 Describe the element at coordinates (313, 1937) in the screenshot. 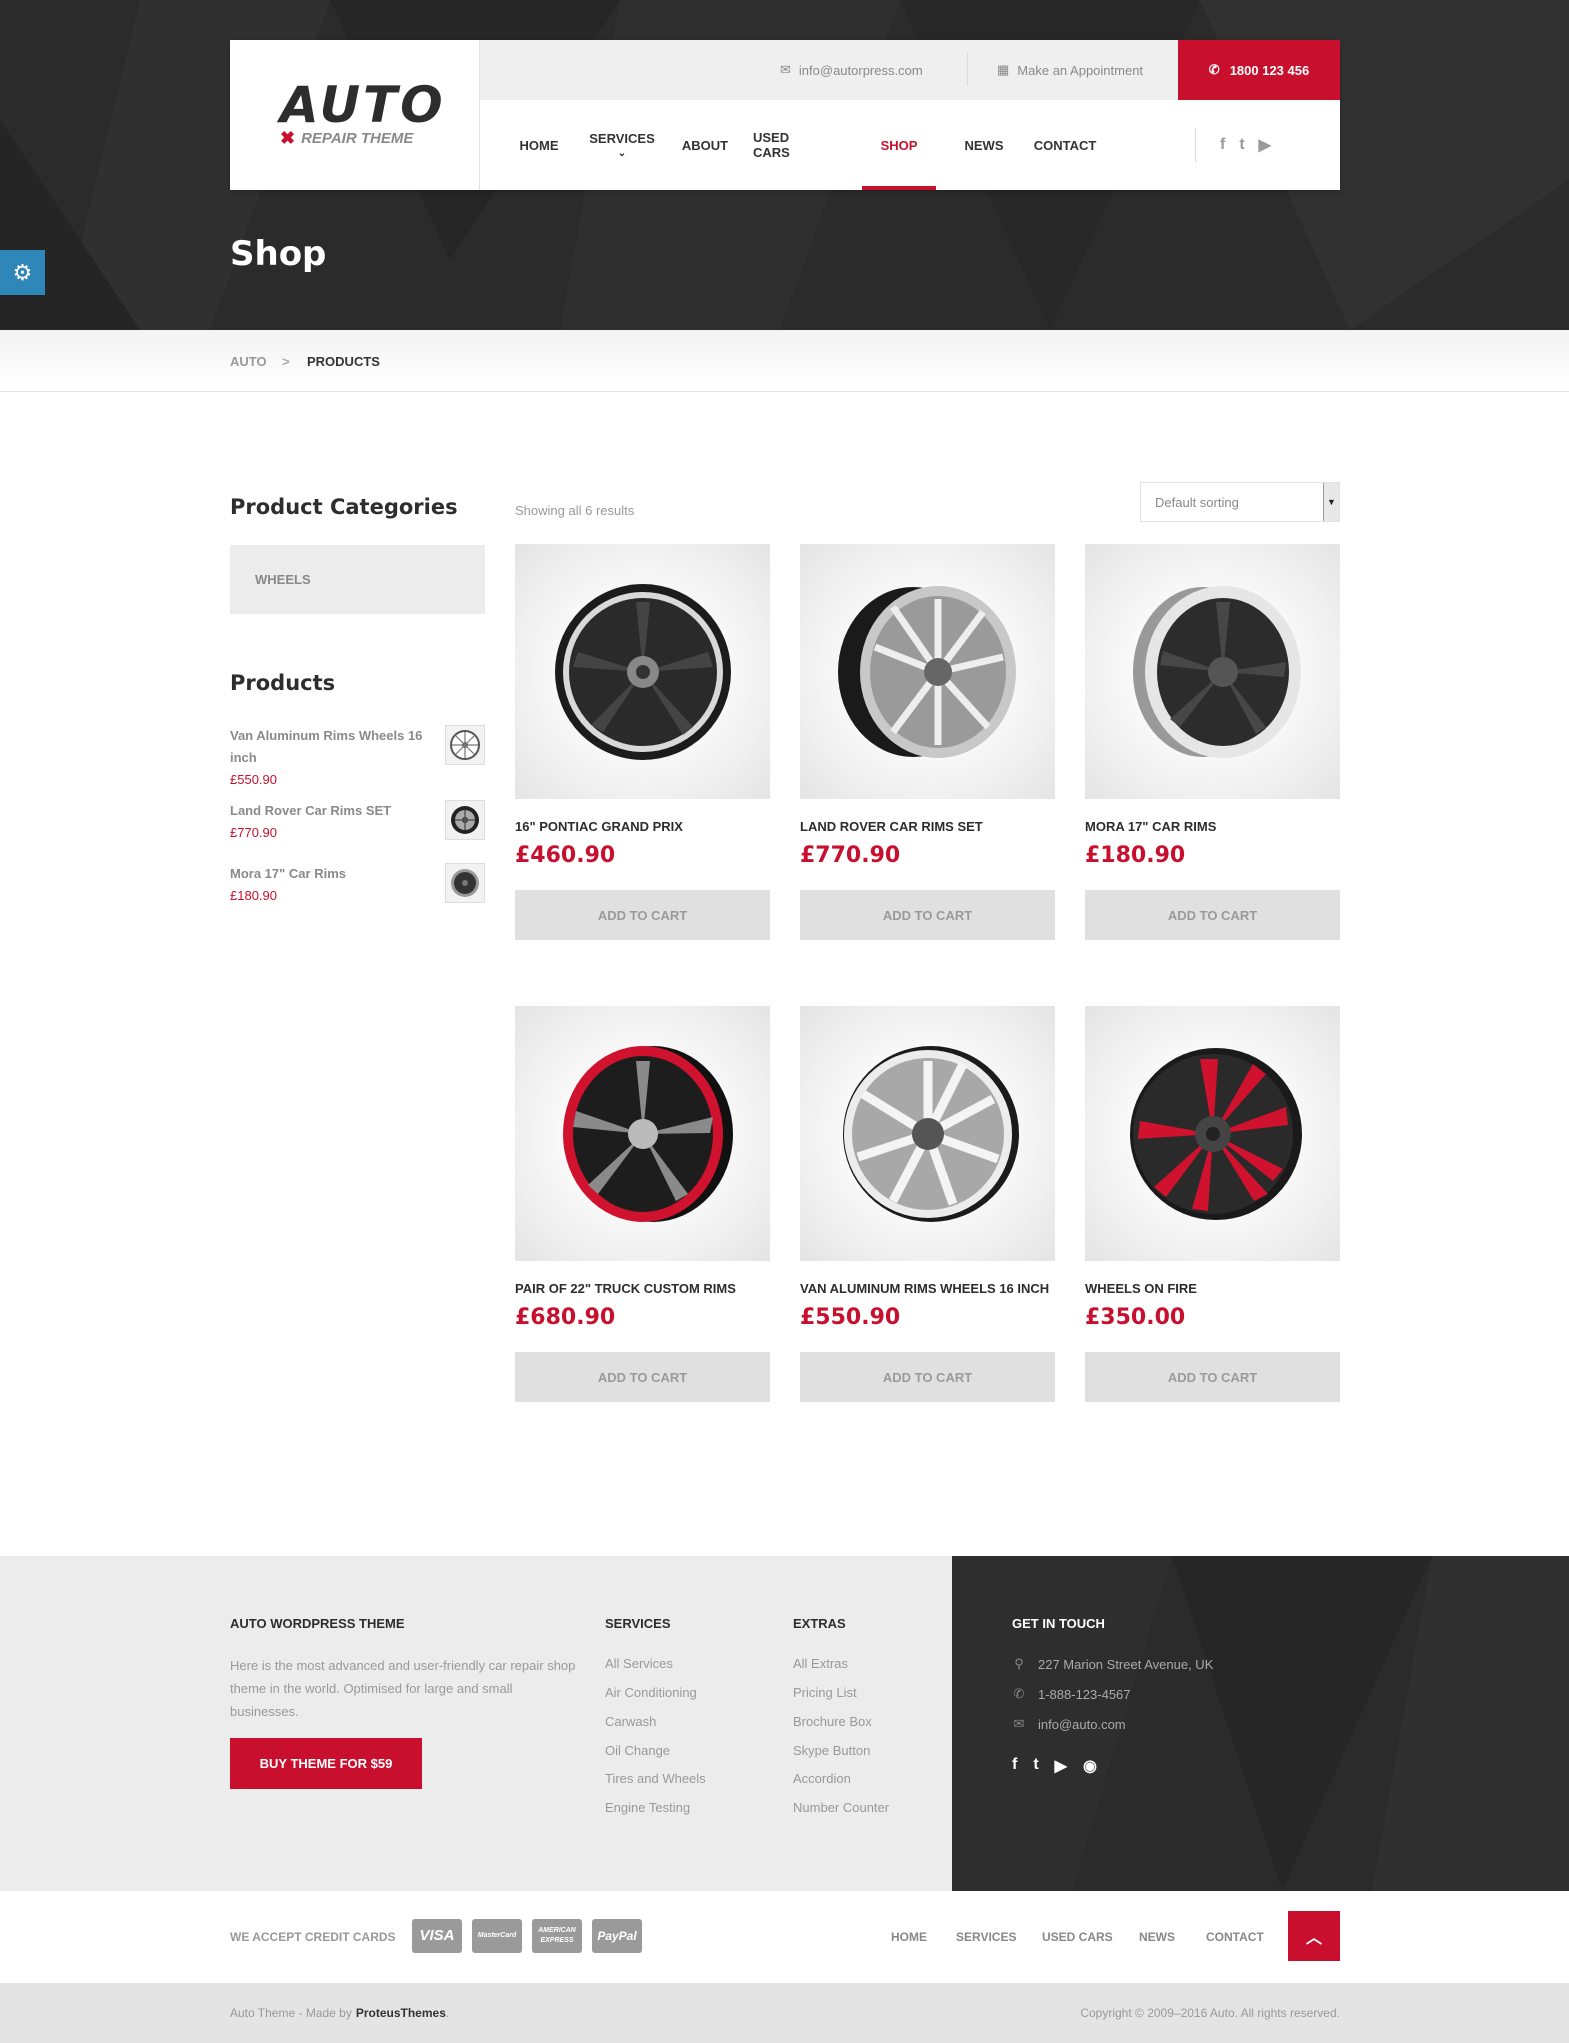

I see `credit-cards-label: WE ACCEPT CREDIT CARDS` at that location.